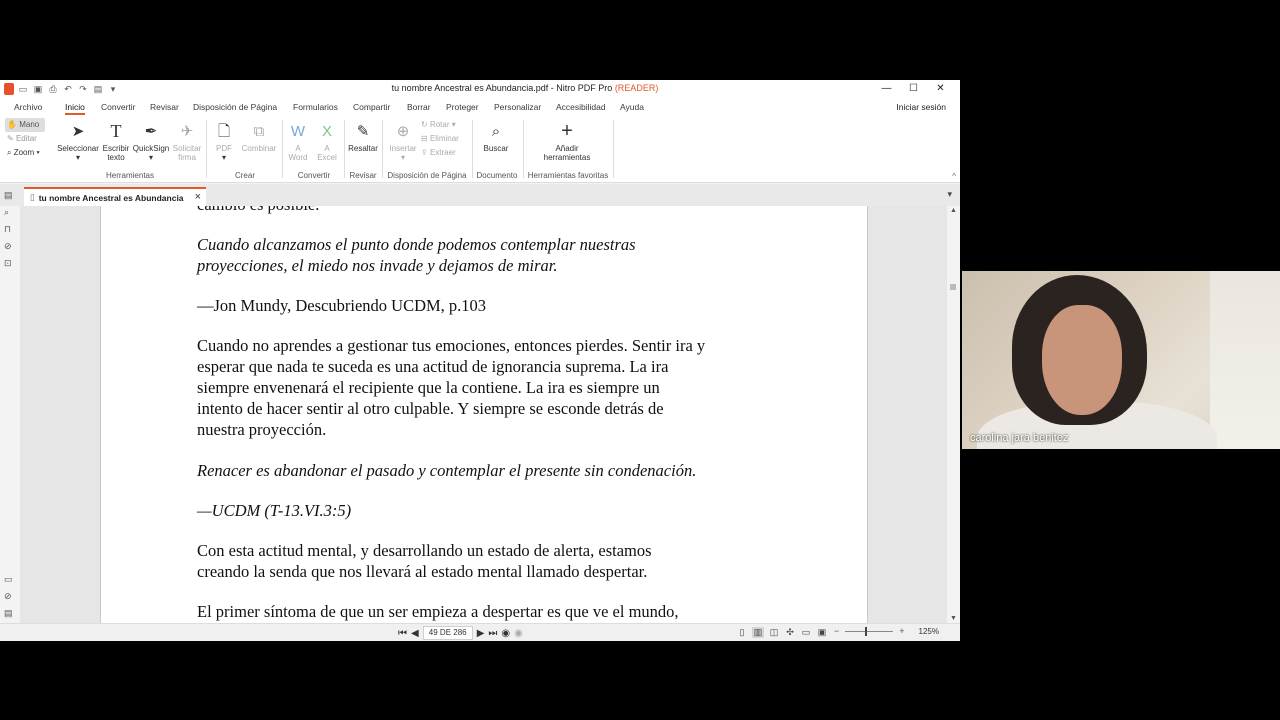  What do you see at coordinates (187, 141) in the screenshot?
I see `request-sign-tool: ✈ Solicitar firma` at bounding box center [187, 141].